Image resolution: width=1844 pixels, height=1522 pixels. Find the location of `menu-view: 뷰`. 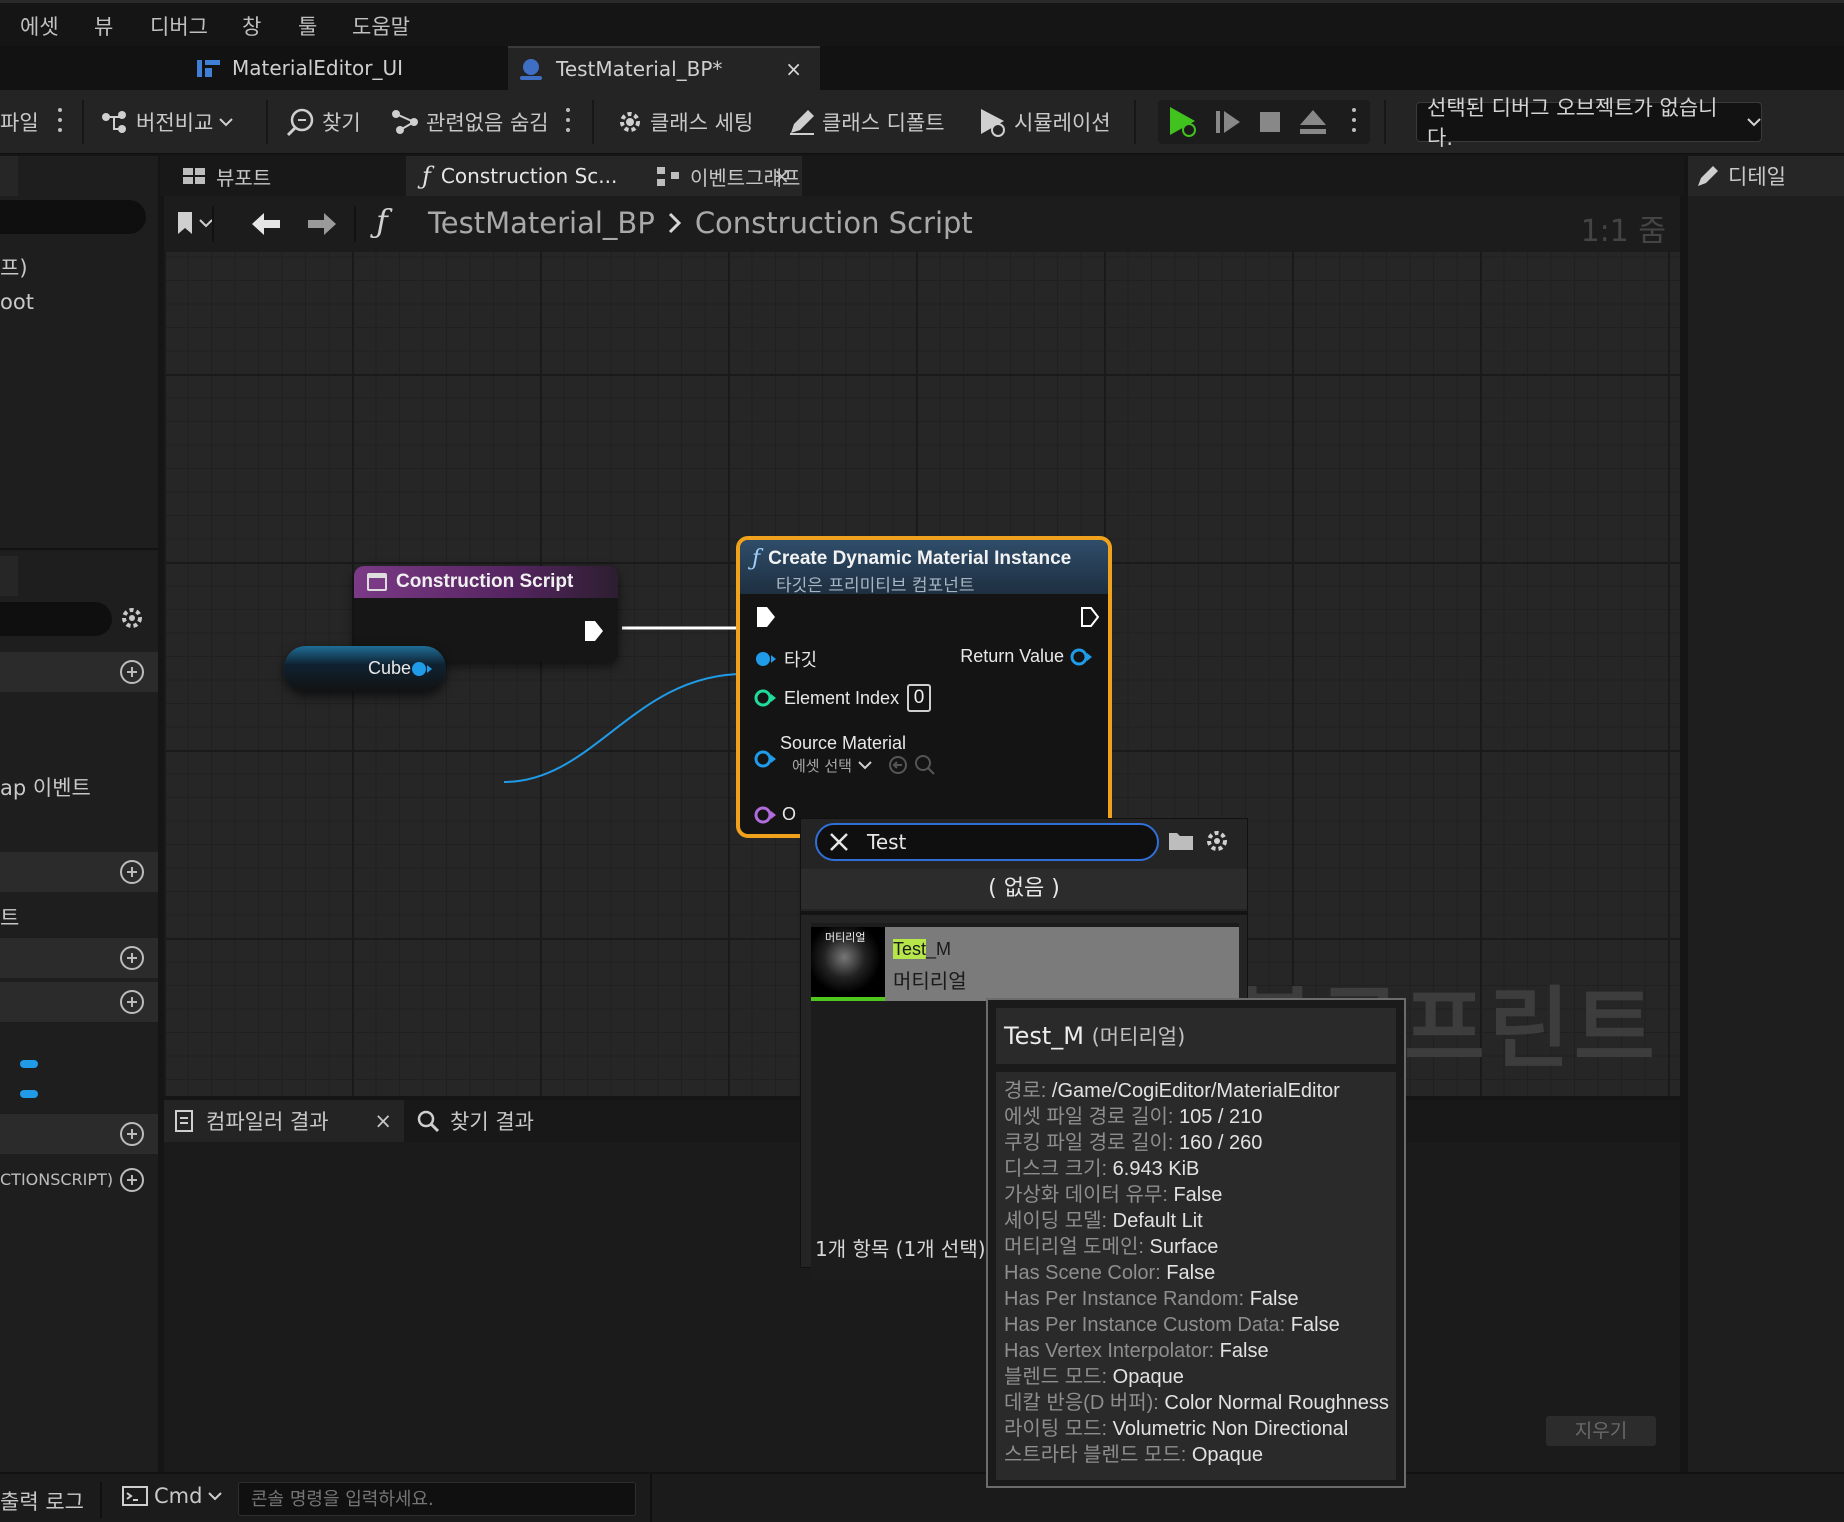

menu-view: 뷰 is located at coordinates (103, 26).